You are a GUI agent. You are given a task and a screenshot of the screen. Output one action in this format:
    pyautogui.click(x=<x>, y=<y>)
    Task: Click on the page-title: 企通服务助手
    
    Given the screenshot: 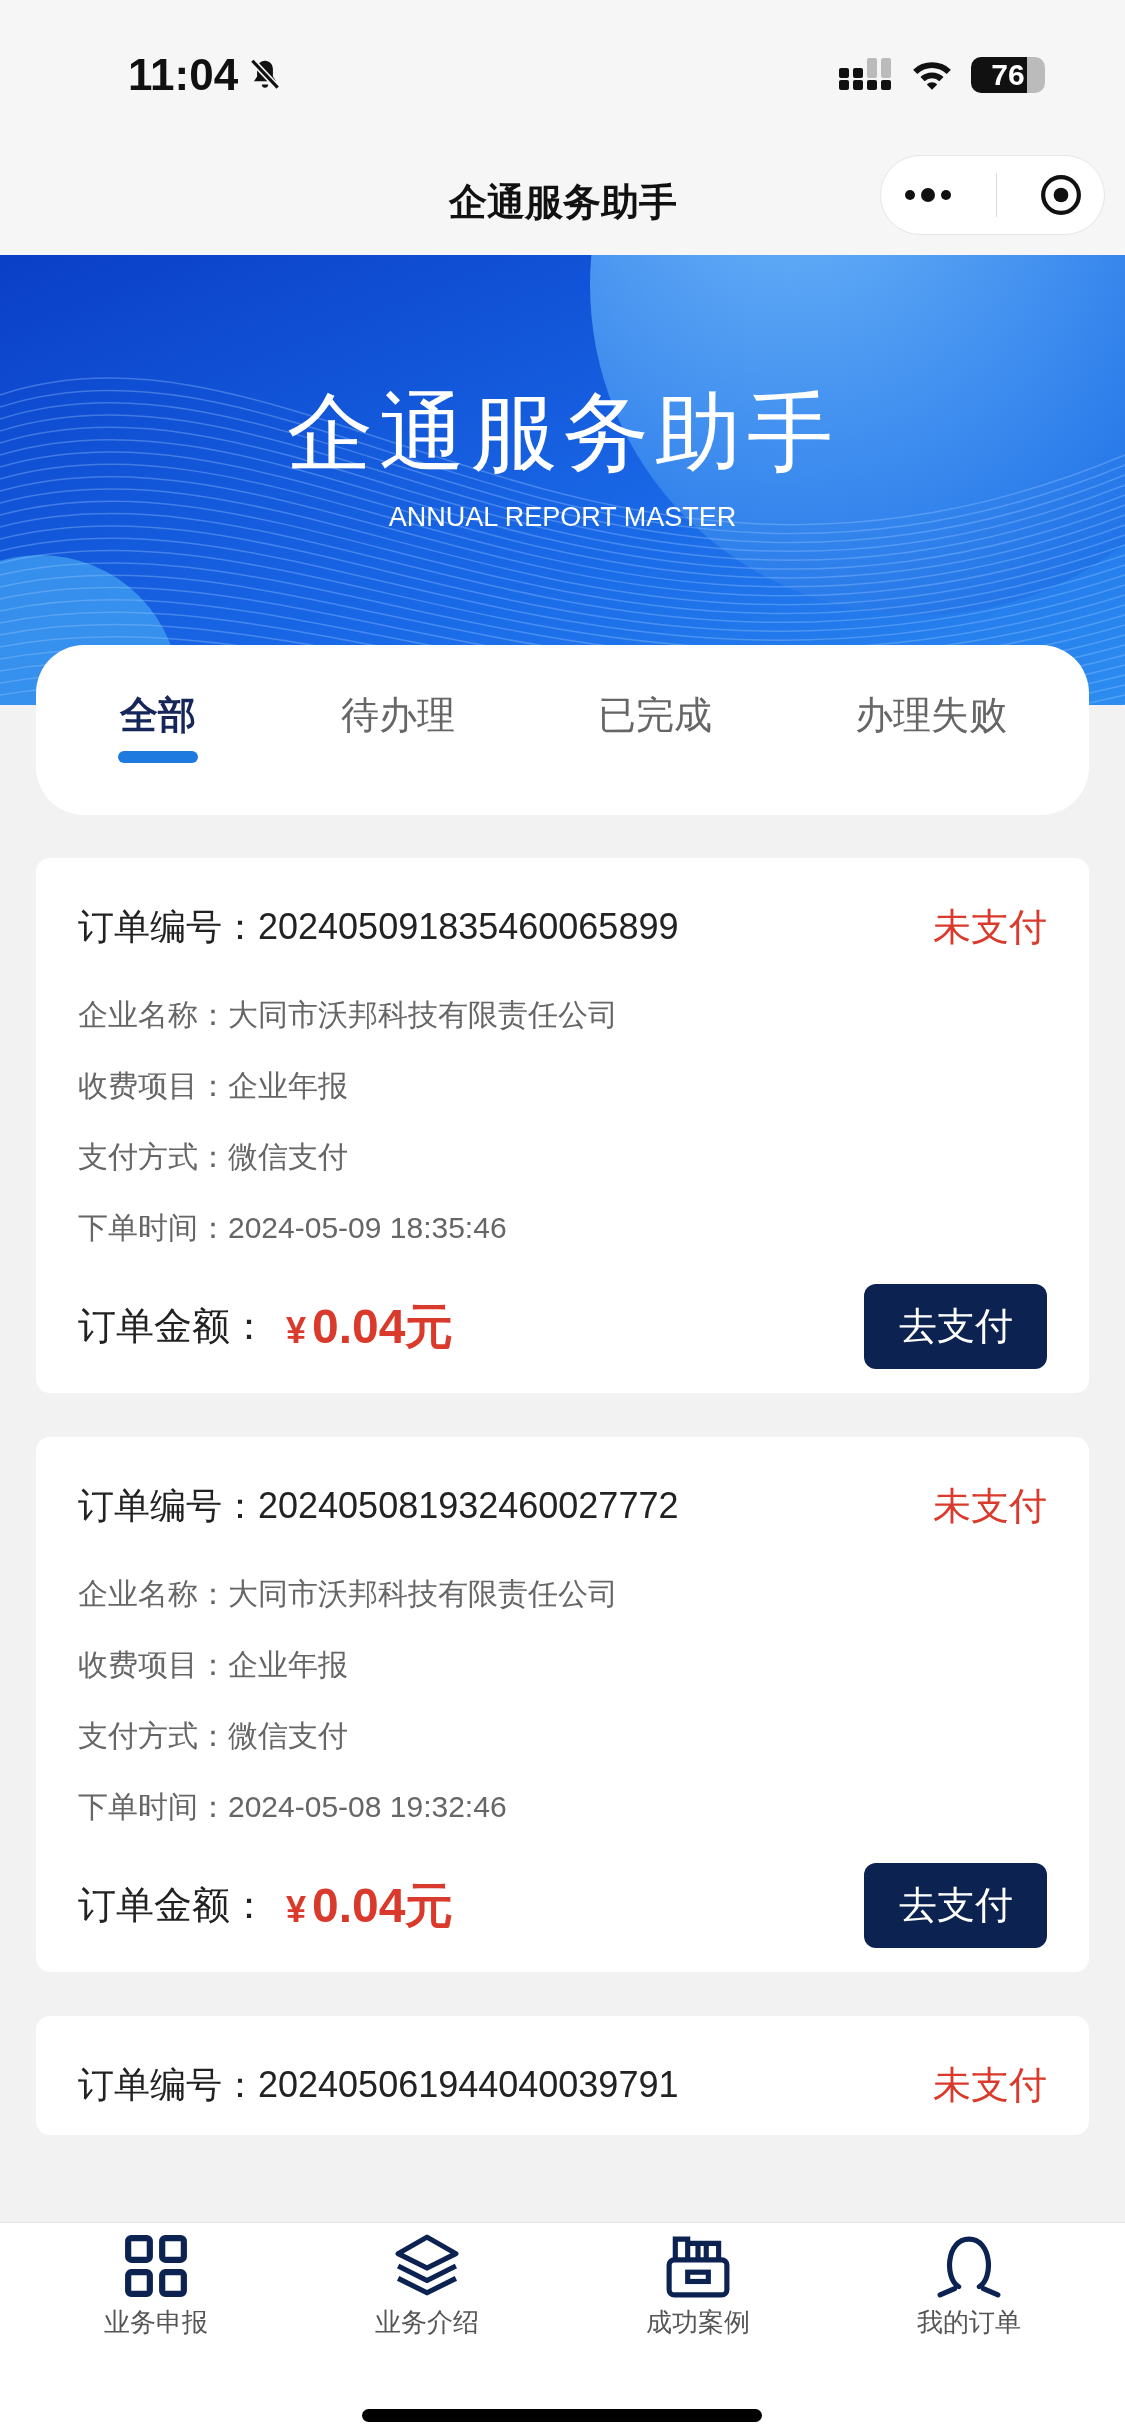 What is the action you would take?
    pyautogui.click(x=562, y=202)
    